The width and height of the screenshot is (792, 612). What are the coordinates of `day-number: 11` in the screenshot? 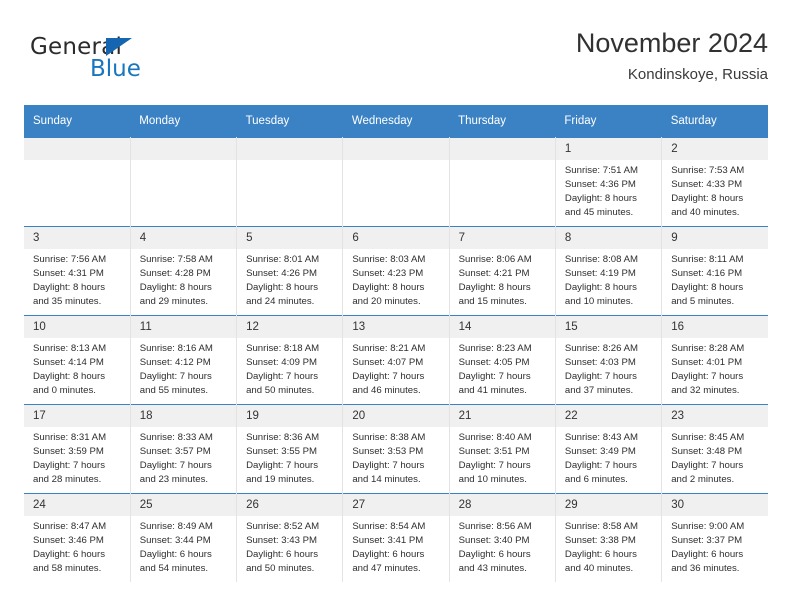 It's located at (183, 327).